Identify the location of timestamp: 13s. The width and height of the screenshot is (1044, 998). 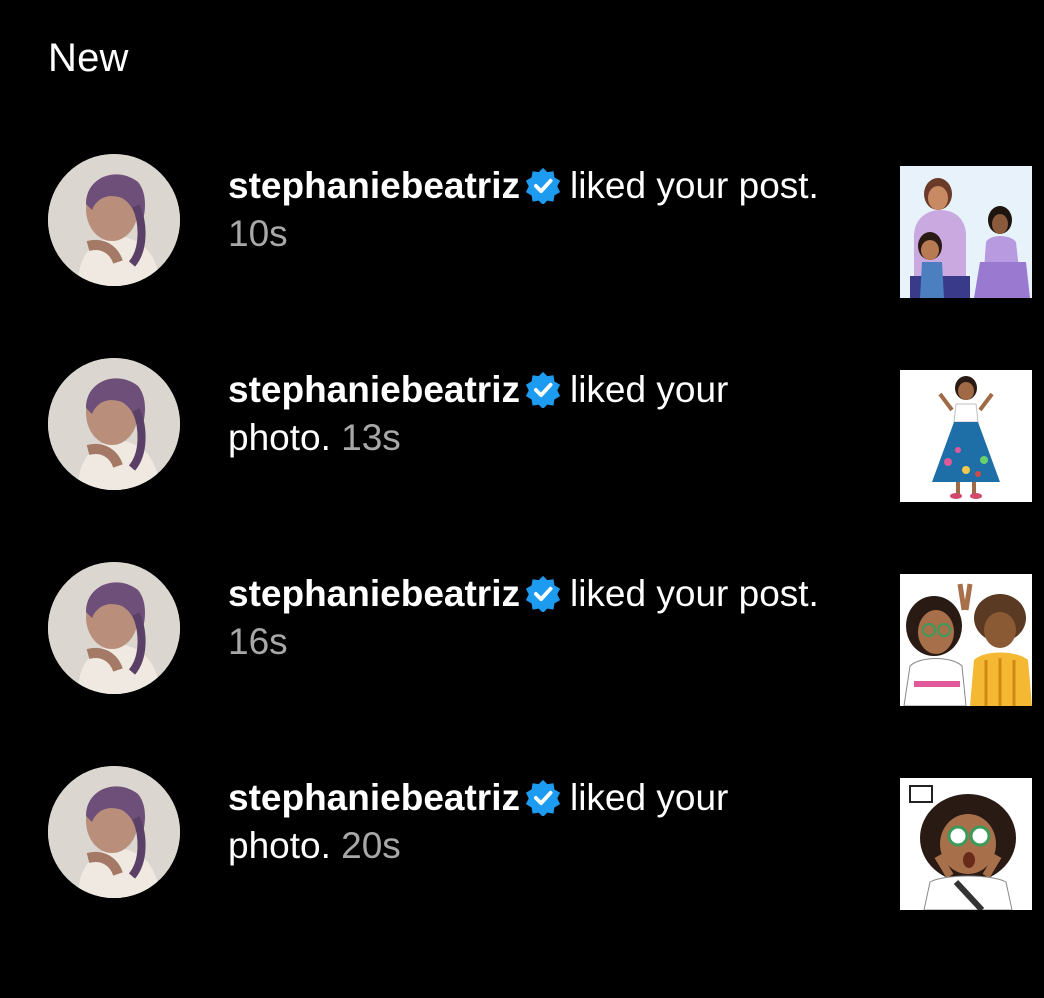
(371, 437).